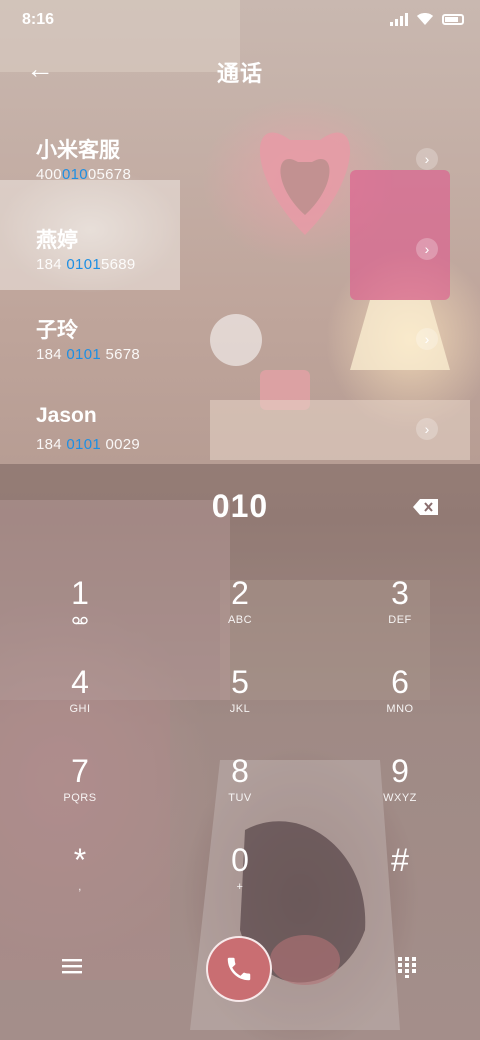  I want to click on header: ← 通话, so click(240, 72).